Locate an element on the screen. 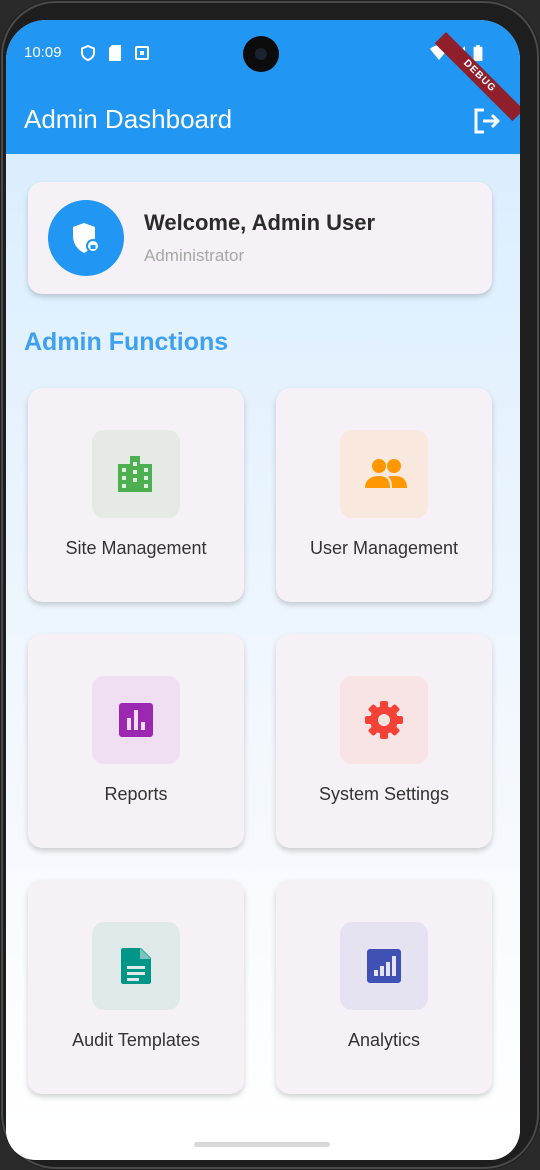 This screenshot has width=540, height=1170. system-settings-icon-box is located at coordinates (384, 720).